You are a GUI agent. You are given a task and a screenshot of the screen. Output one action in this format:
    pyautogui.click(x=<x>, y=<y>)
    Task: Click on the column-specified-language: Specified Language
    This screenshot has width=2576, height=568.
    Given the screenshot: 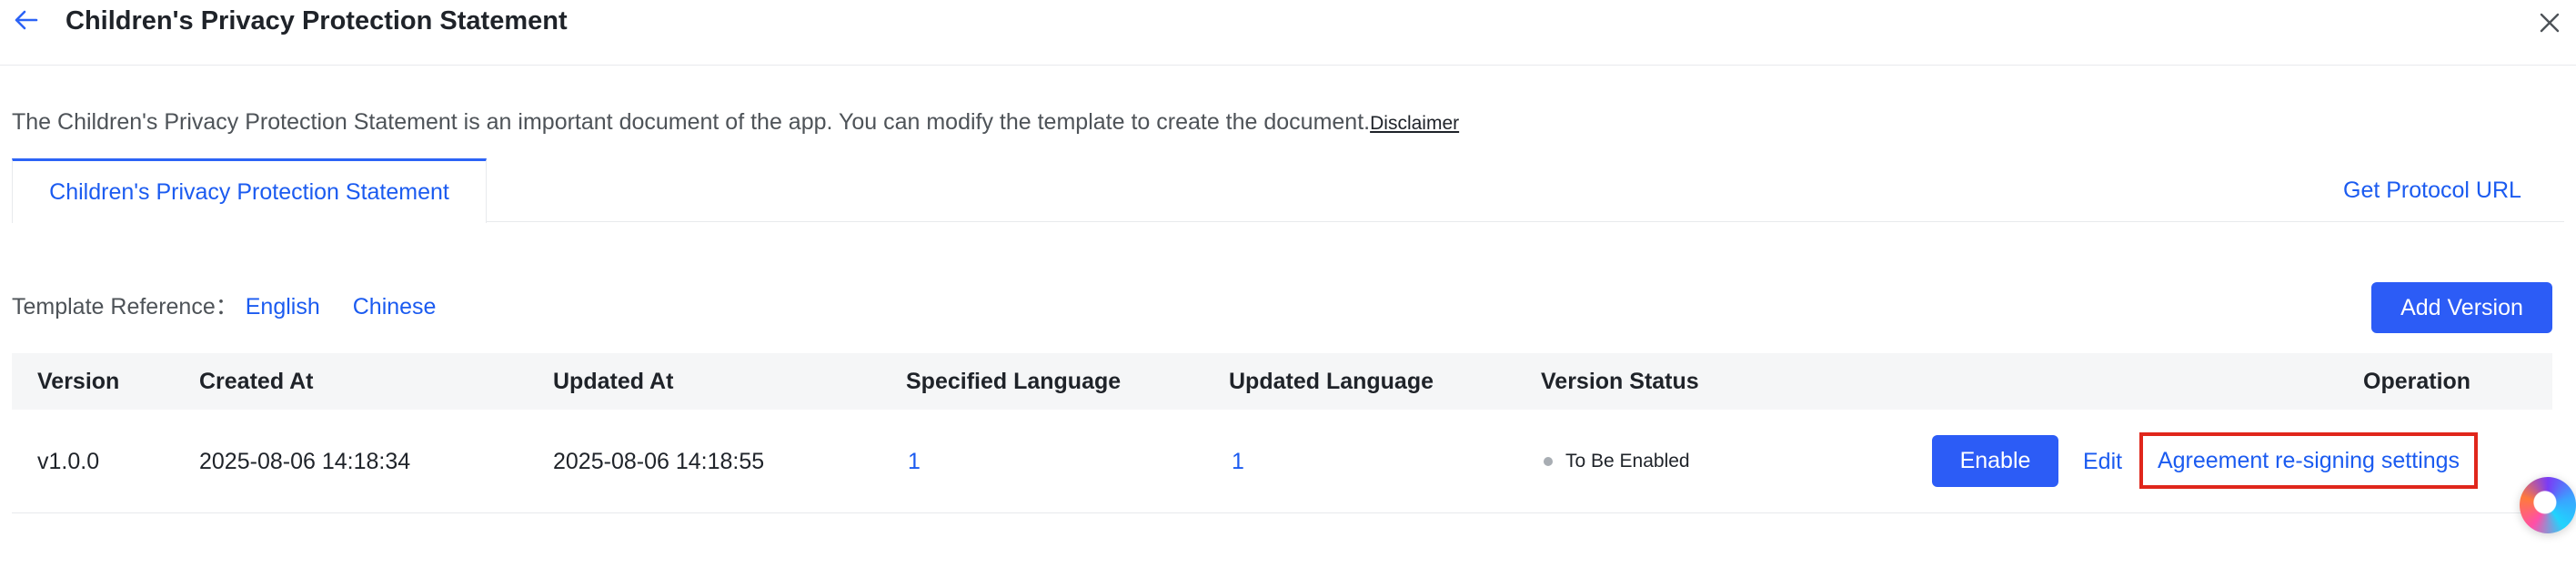 What is the action you would take?
    pyautogui.click(x=1014, y=381)
    